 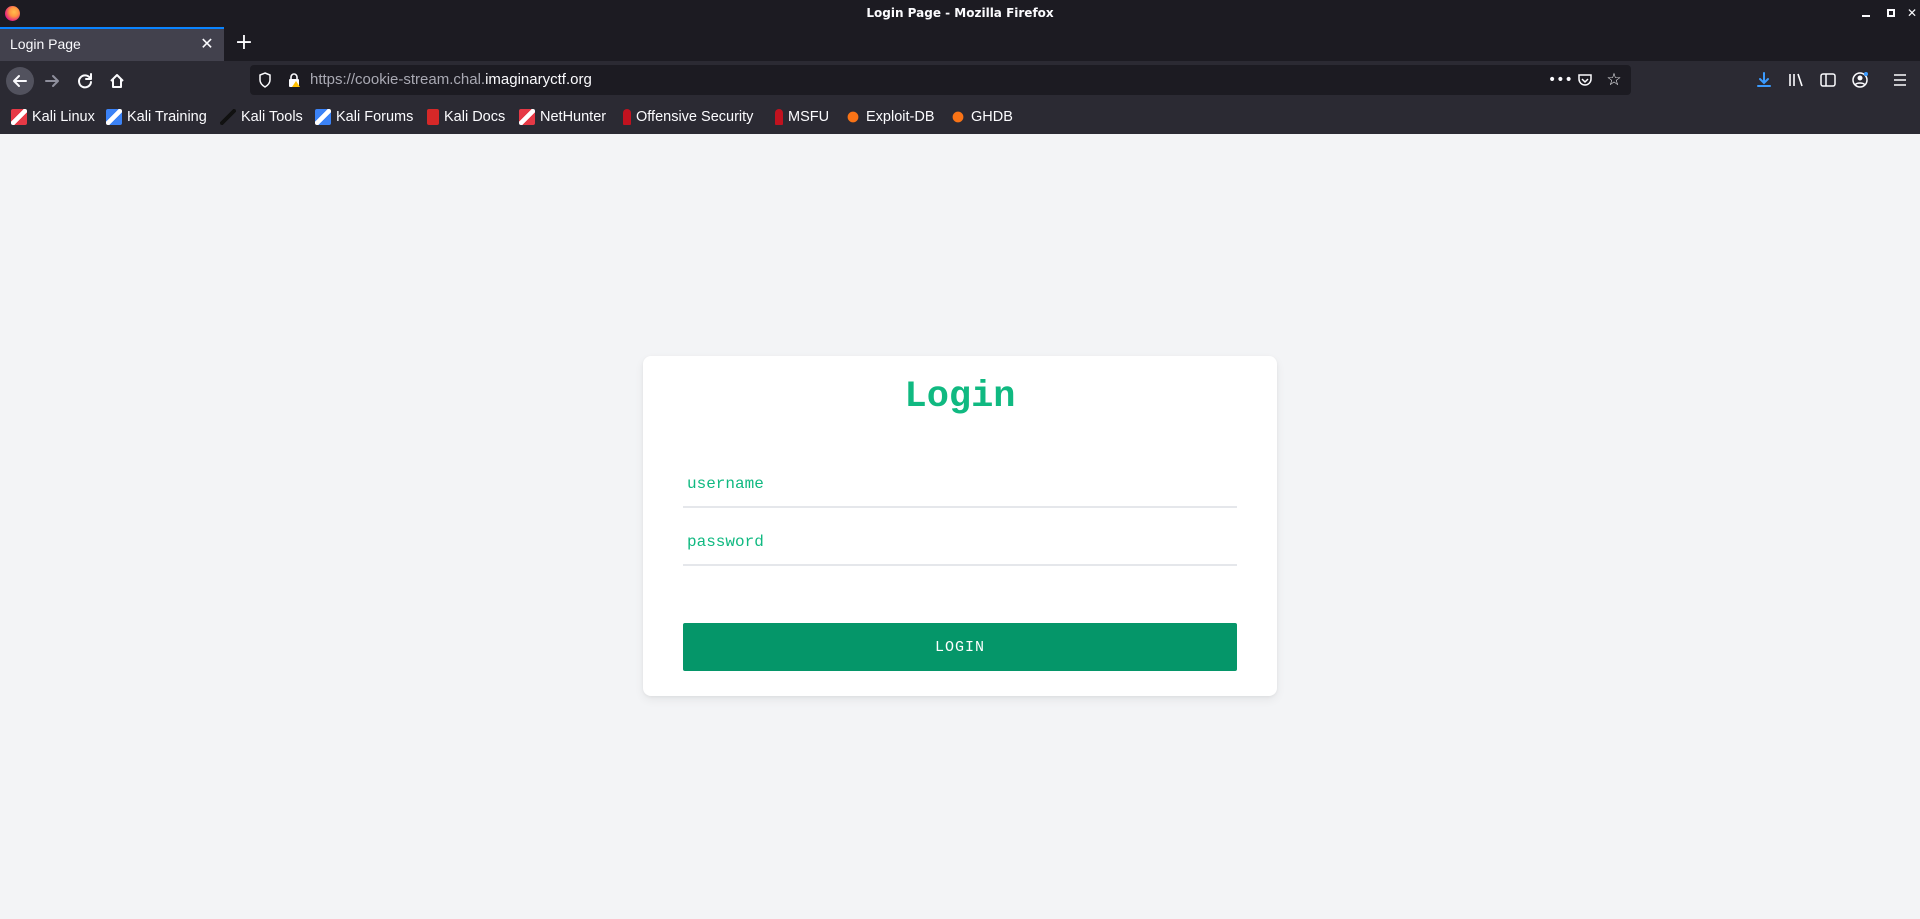 What do you see at coordinates (1912, 13) in the screenshot?
I see `close-window-button: ✕` at bounding box center [1912, 13].